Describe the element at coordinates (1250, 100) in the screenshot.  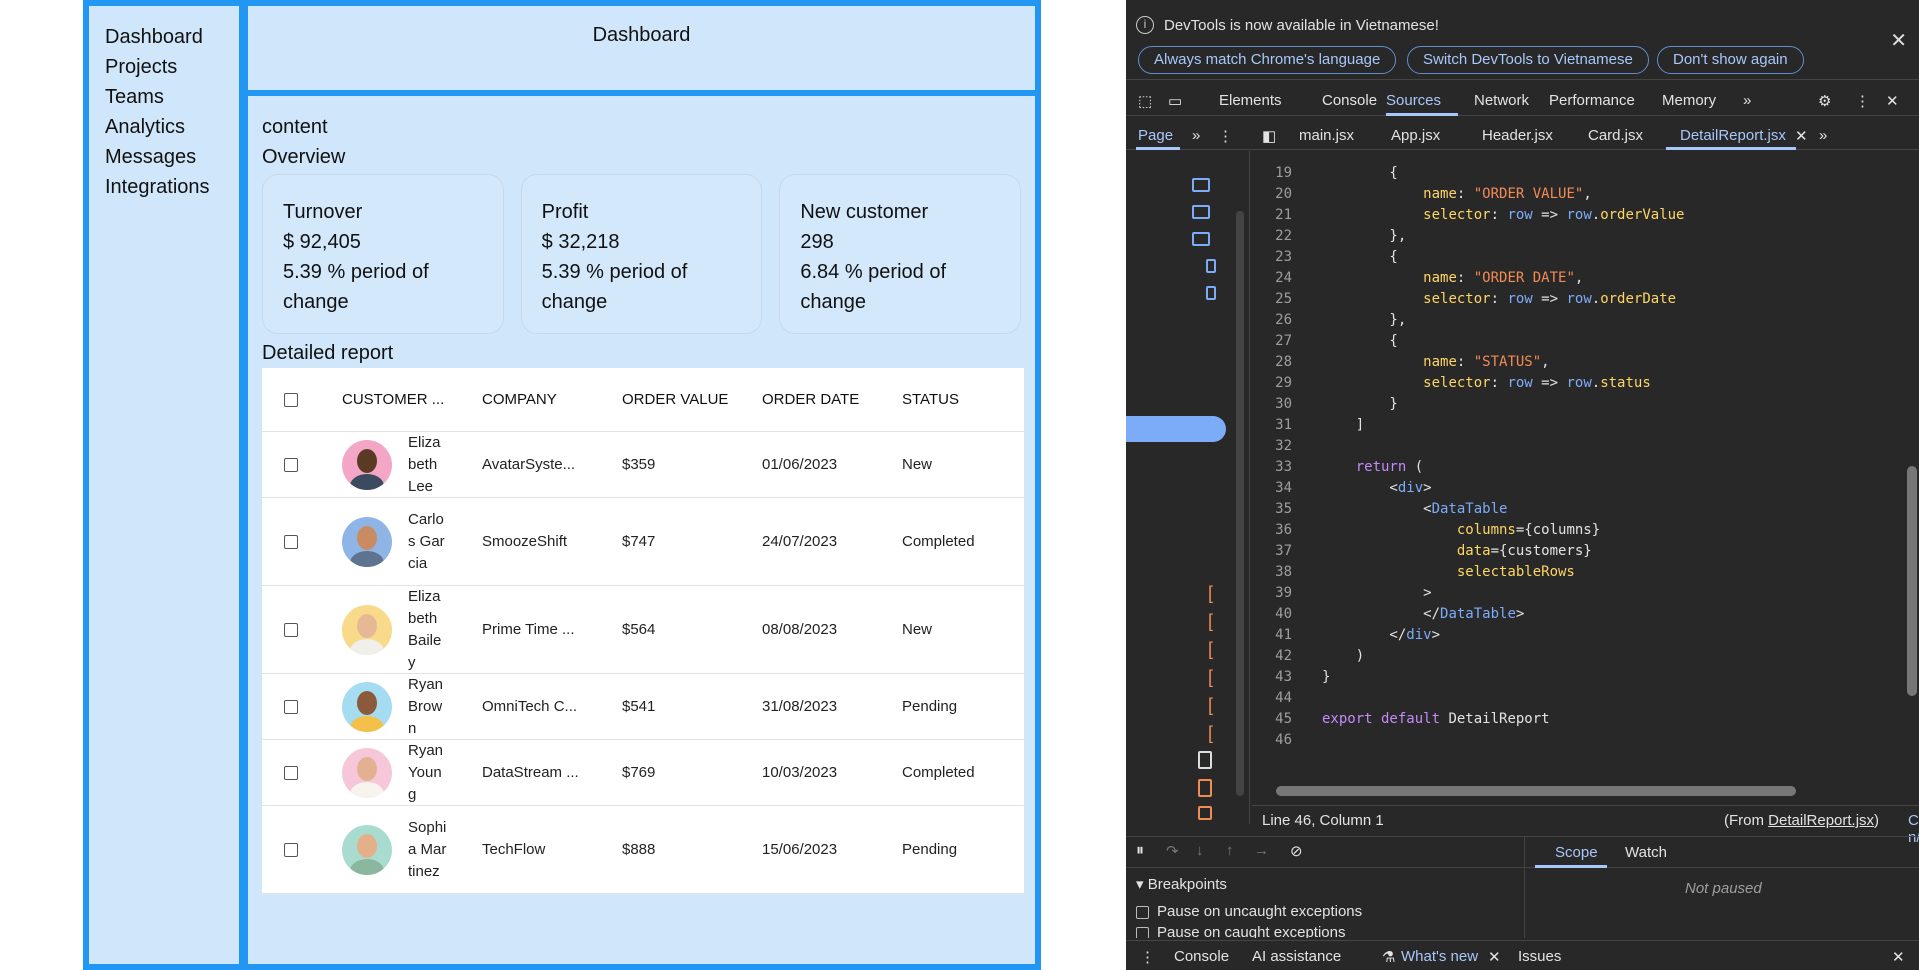
I see `tab-elements: Elements` at that location.